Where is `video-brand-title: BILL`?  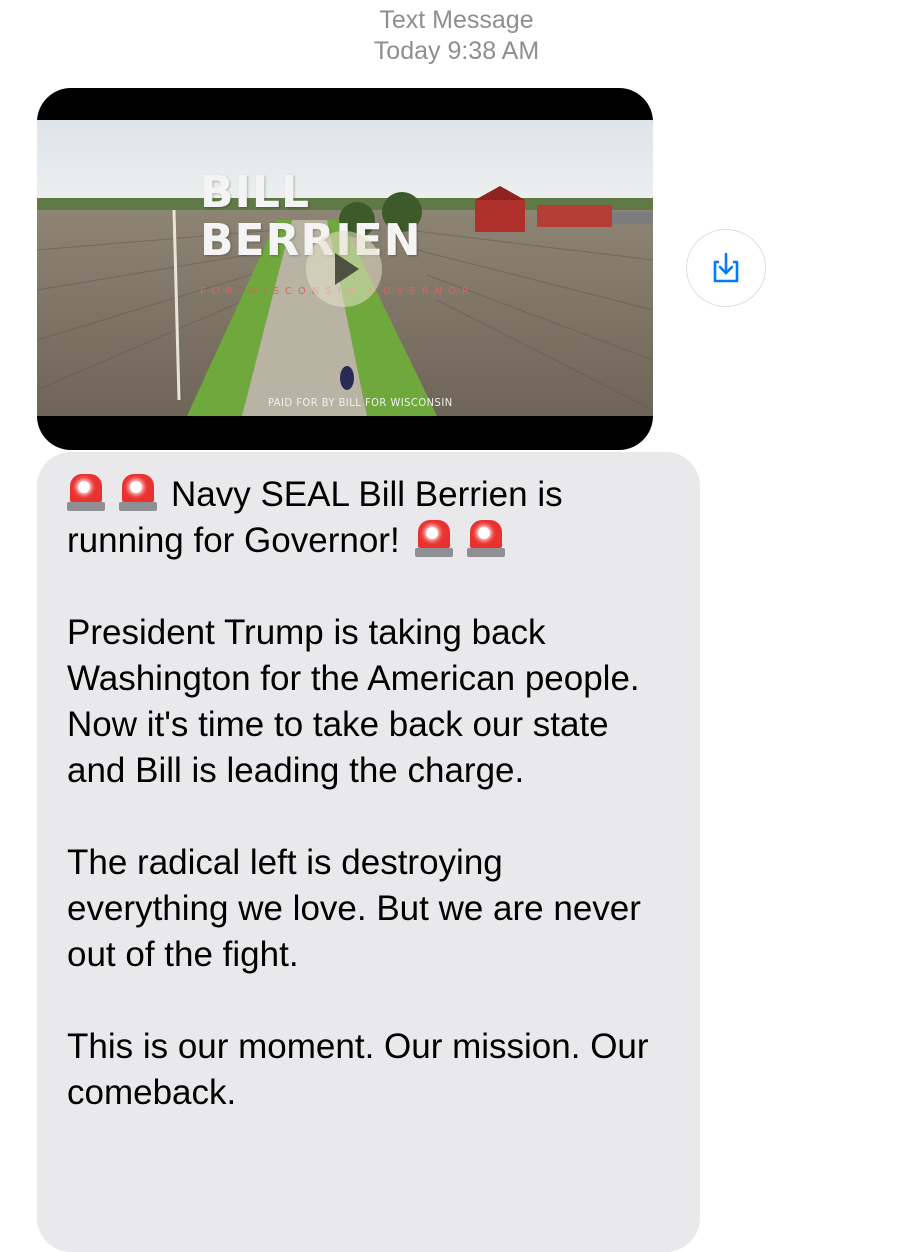
video-brand-title: BILL is located at coordinates (255, 192).